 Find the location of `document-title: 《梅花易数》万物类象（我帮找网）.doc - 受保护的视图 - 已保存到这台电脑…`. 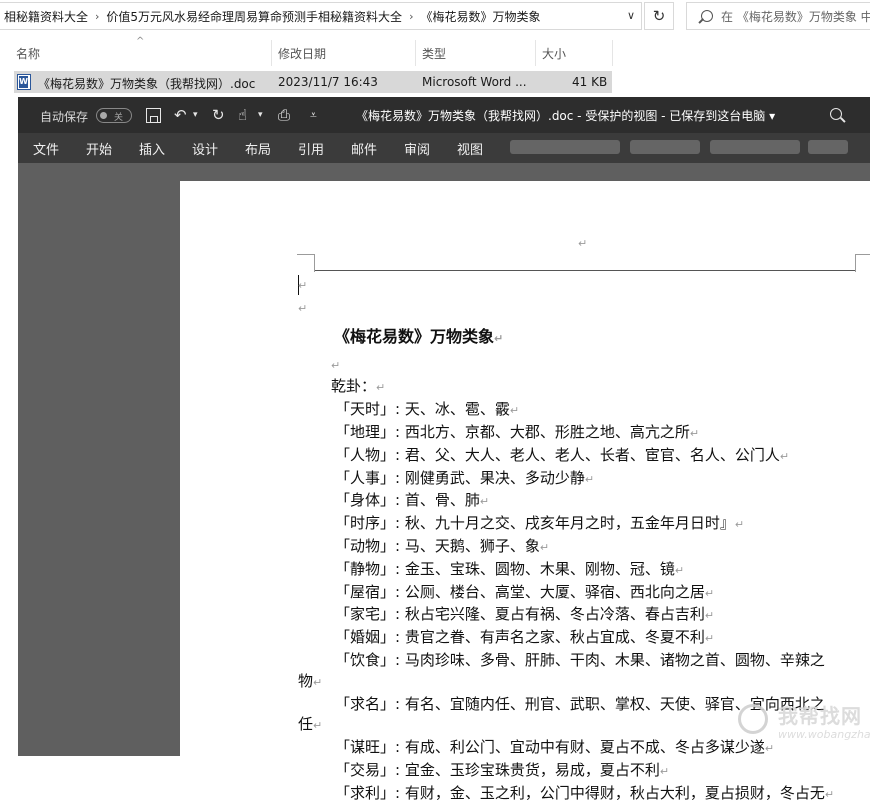

document-title: 《梅花易数》万物类象（我帮找网）.doc - 受保护的视图 - 已保存到这台电脑… is located at coordinates (565, 115).